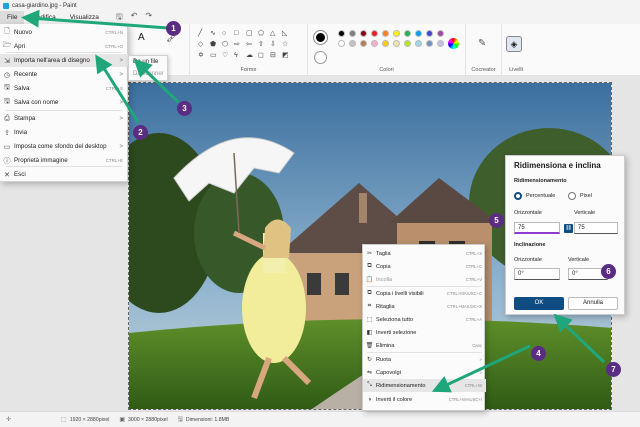 This screenshot has width=640, height=427. I want to click on context-menu-item: ◧ Inverti selezione, so click(424, 332).